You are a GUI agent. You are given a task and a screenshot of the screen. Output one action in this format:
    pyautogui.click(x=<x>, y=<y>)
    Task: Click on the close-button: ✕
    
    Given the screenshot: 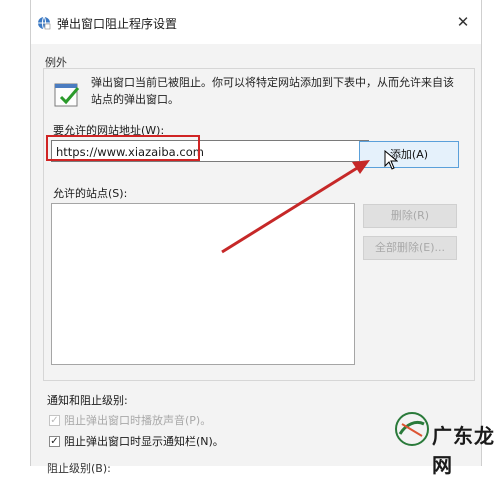 What is the action you would take?
    pyautogui.click(x=463, y=22)
    